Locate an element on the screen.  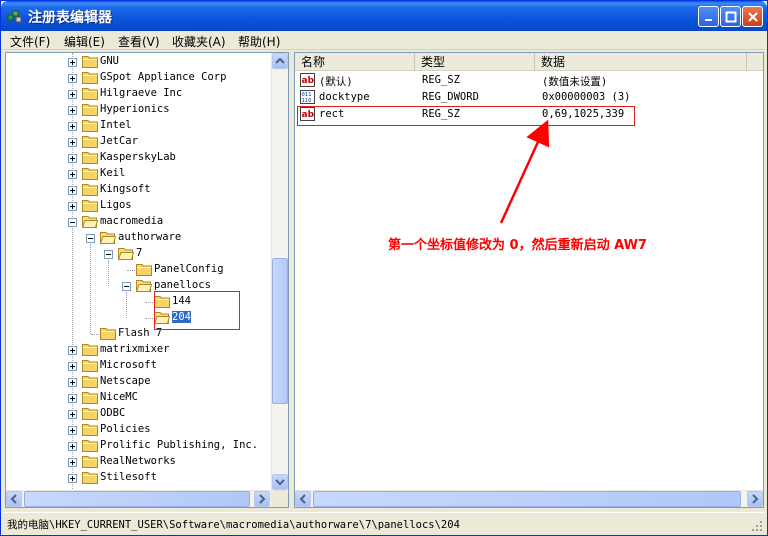
tree-item: Ligos is located at coordinates (138, 206).